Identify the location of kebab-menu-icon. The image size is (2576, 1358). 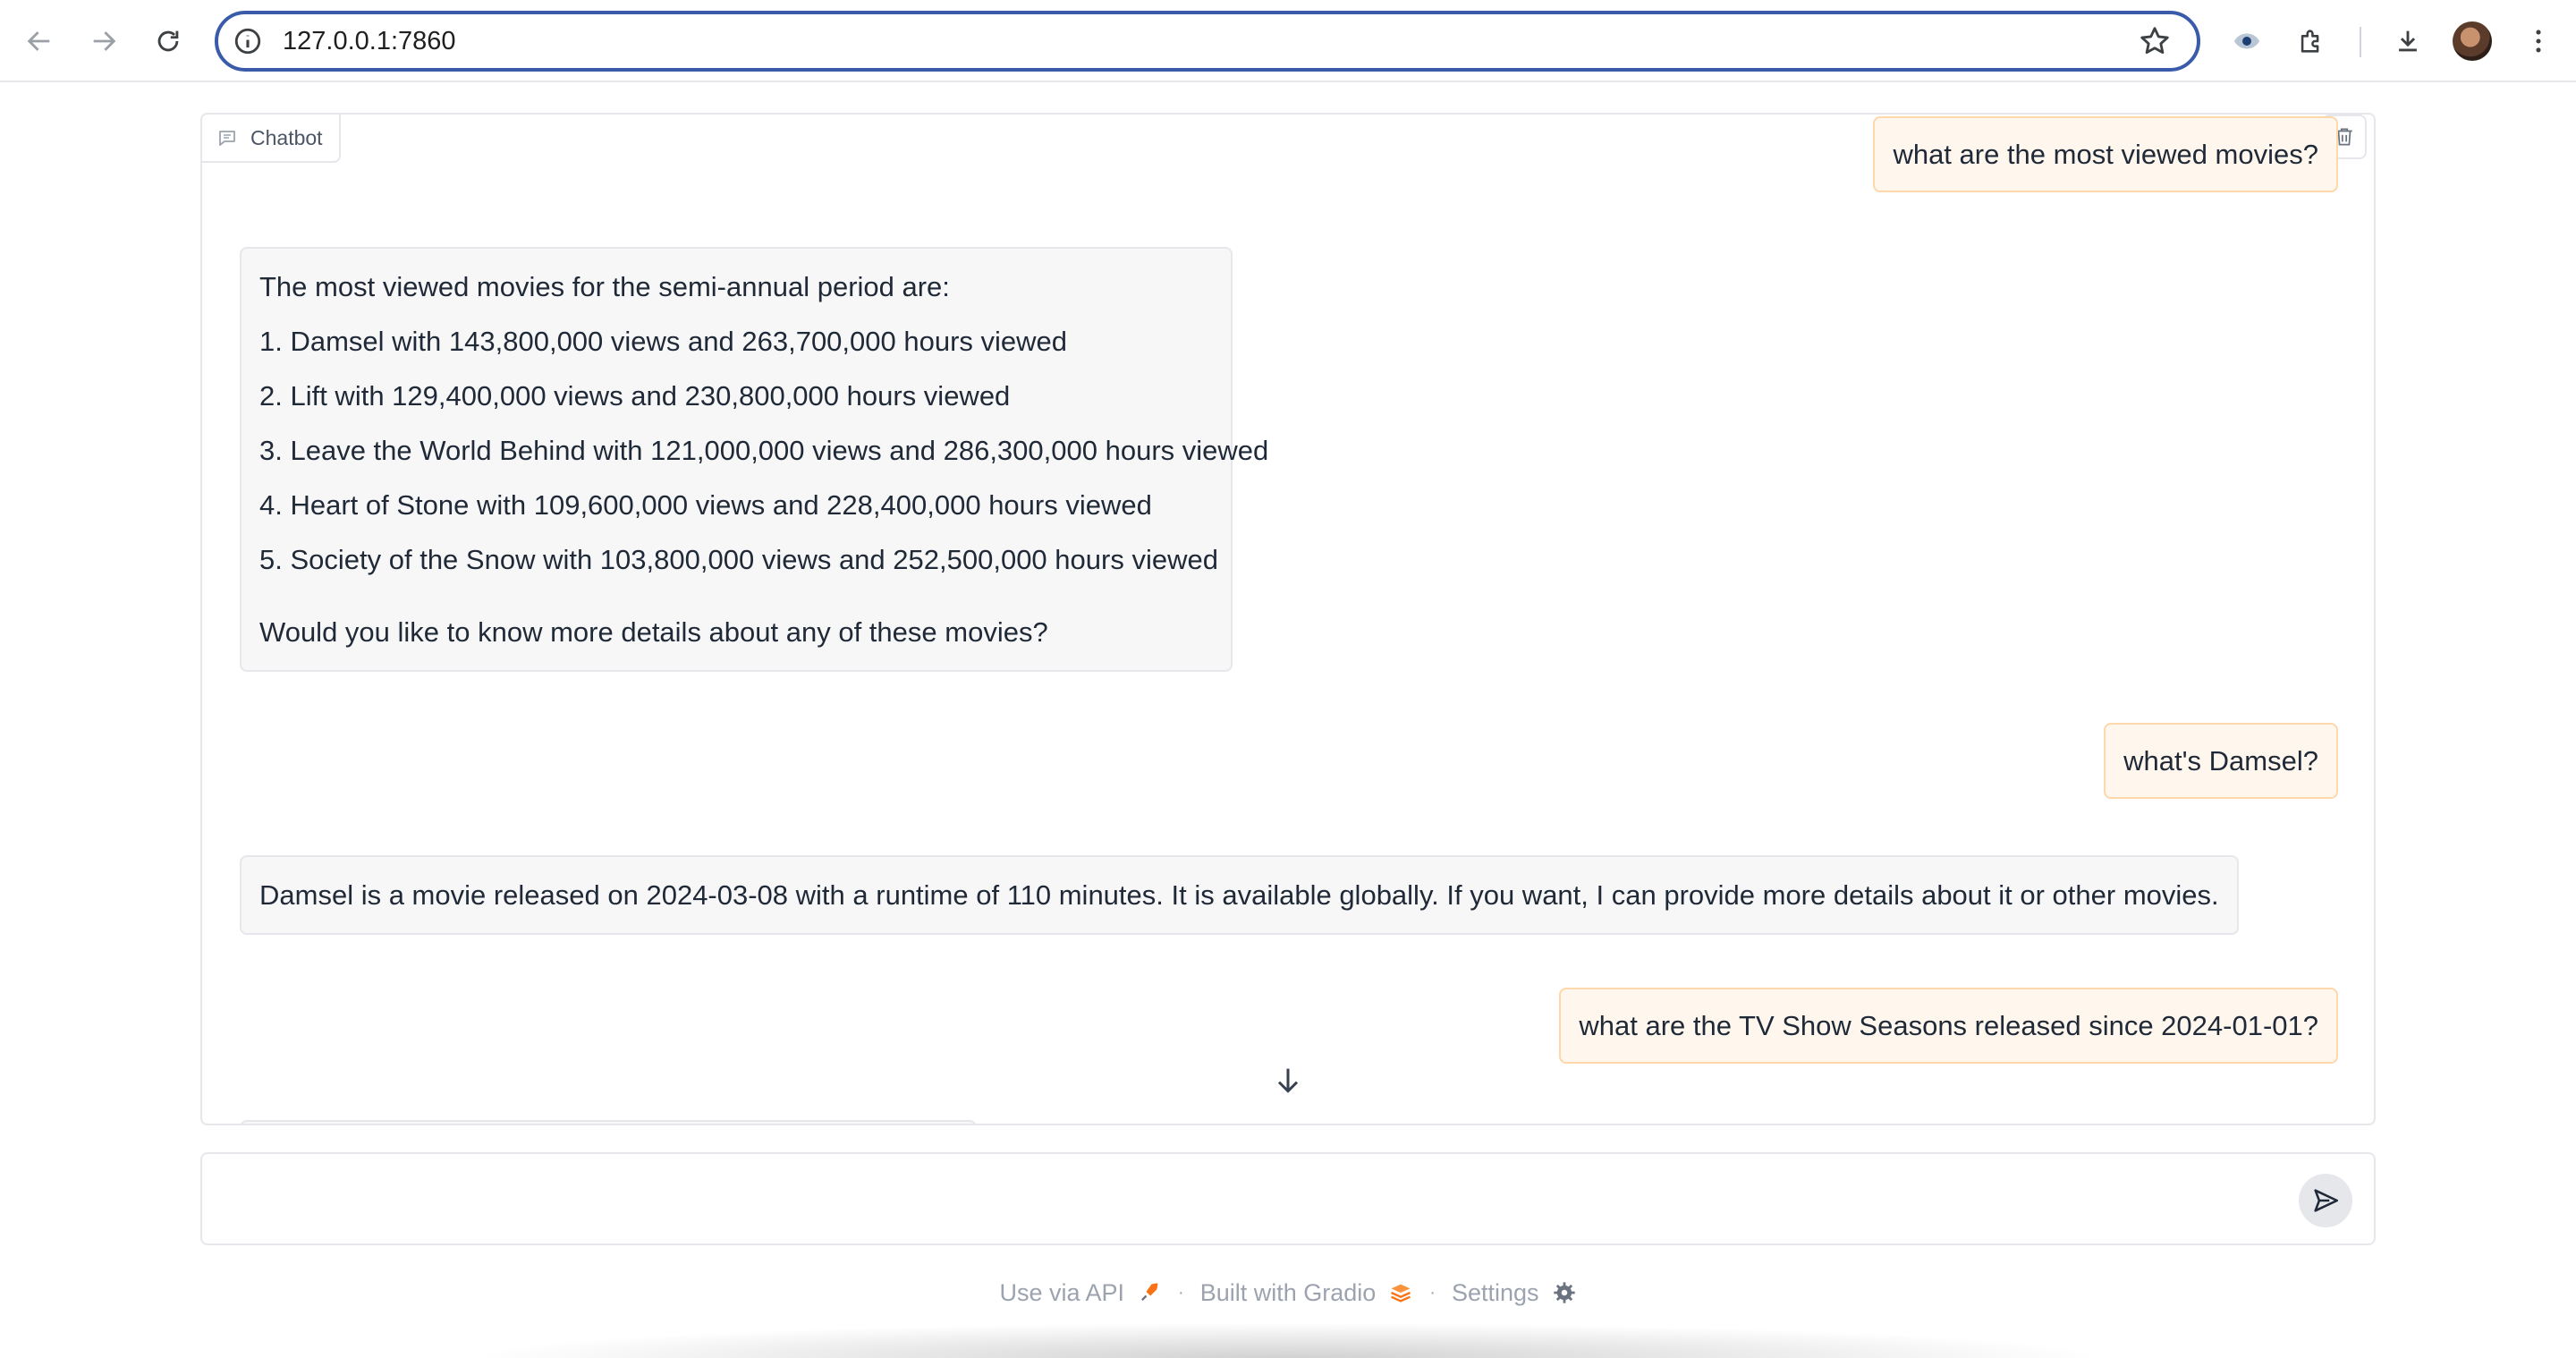
(2538, 42).